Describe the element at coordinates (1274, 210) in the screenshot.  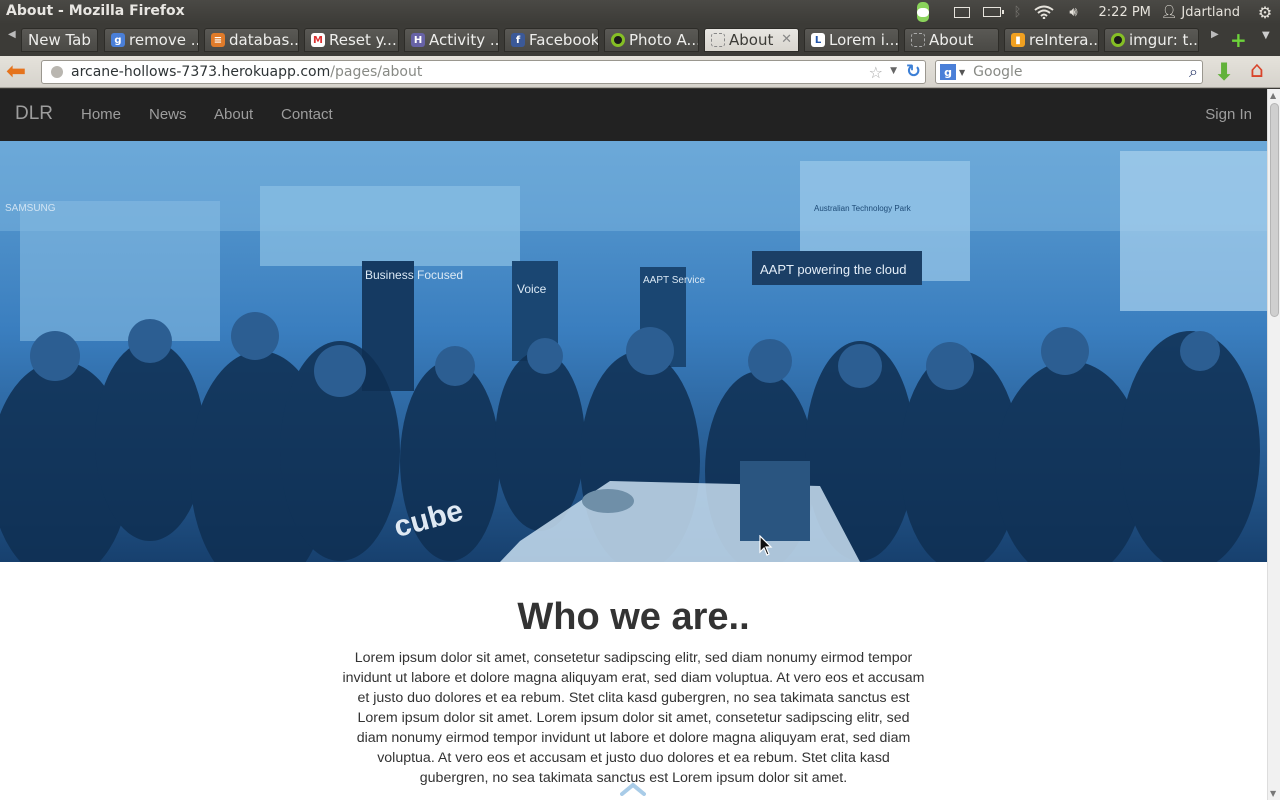
I see `scrollbar-thumb` at that location.